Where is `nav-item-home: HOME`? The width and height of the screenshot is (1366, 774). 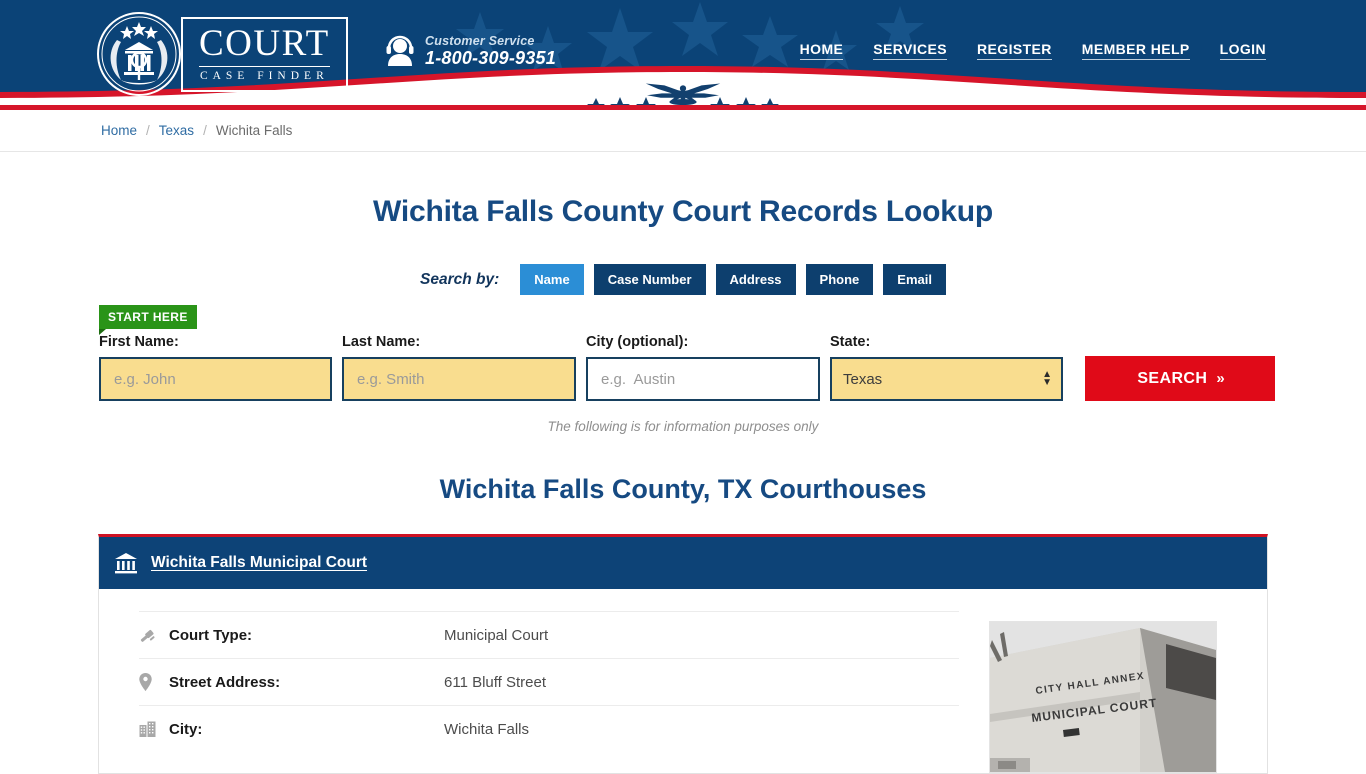
nav-item-home: HOME is located at coordinates (821, 50).